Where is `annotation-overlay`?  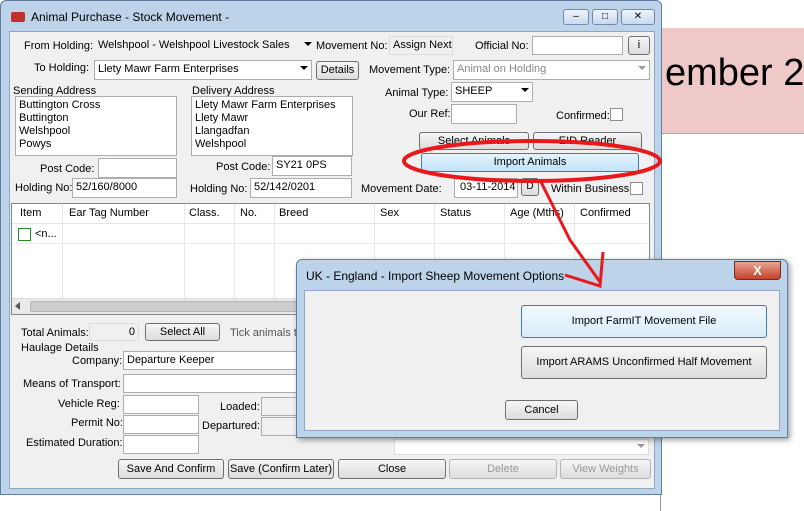
annotation-overlay is located at coordinates (532, 213).